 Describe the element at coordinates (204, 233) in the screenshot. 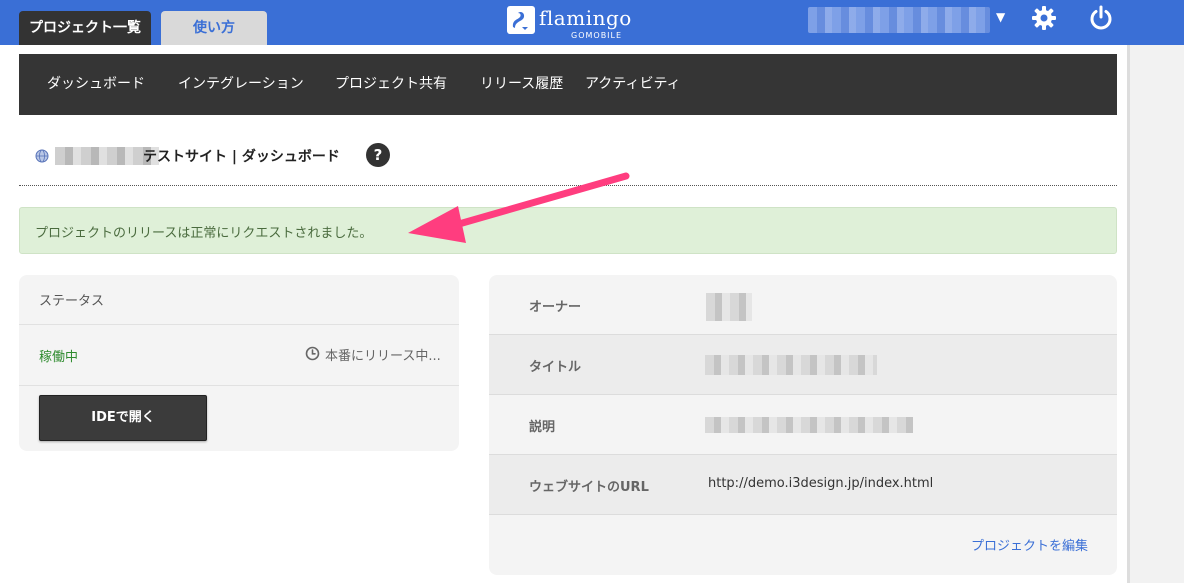

I see `alert-message: プロジェクトのリリースは正常にリクエストされました。` at that location.